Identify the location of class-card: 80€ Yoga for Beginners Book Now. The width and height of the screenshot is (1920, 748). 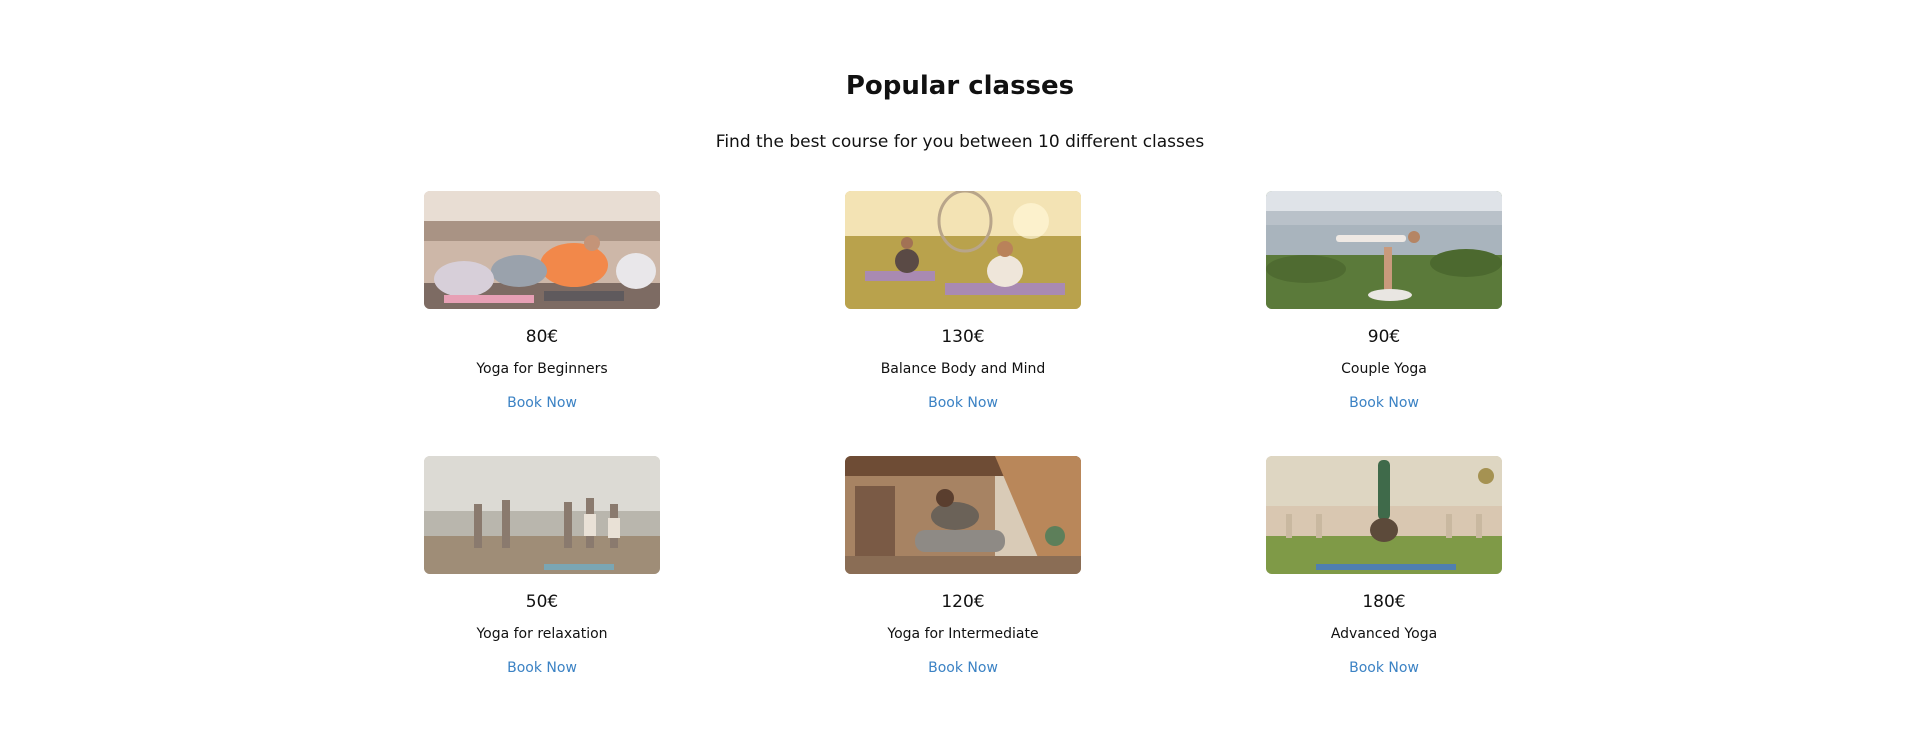
(542, 302).